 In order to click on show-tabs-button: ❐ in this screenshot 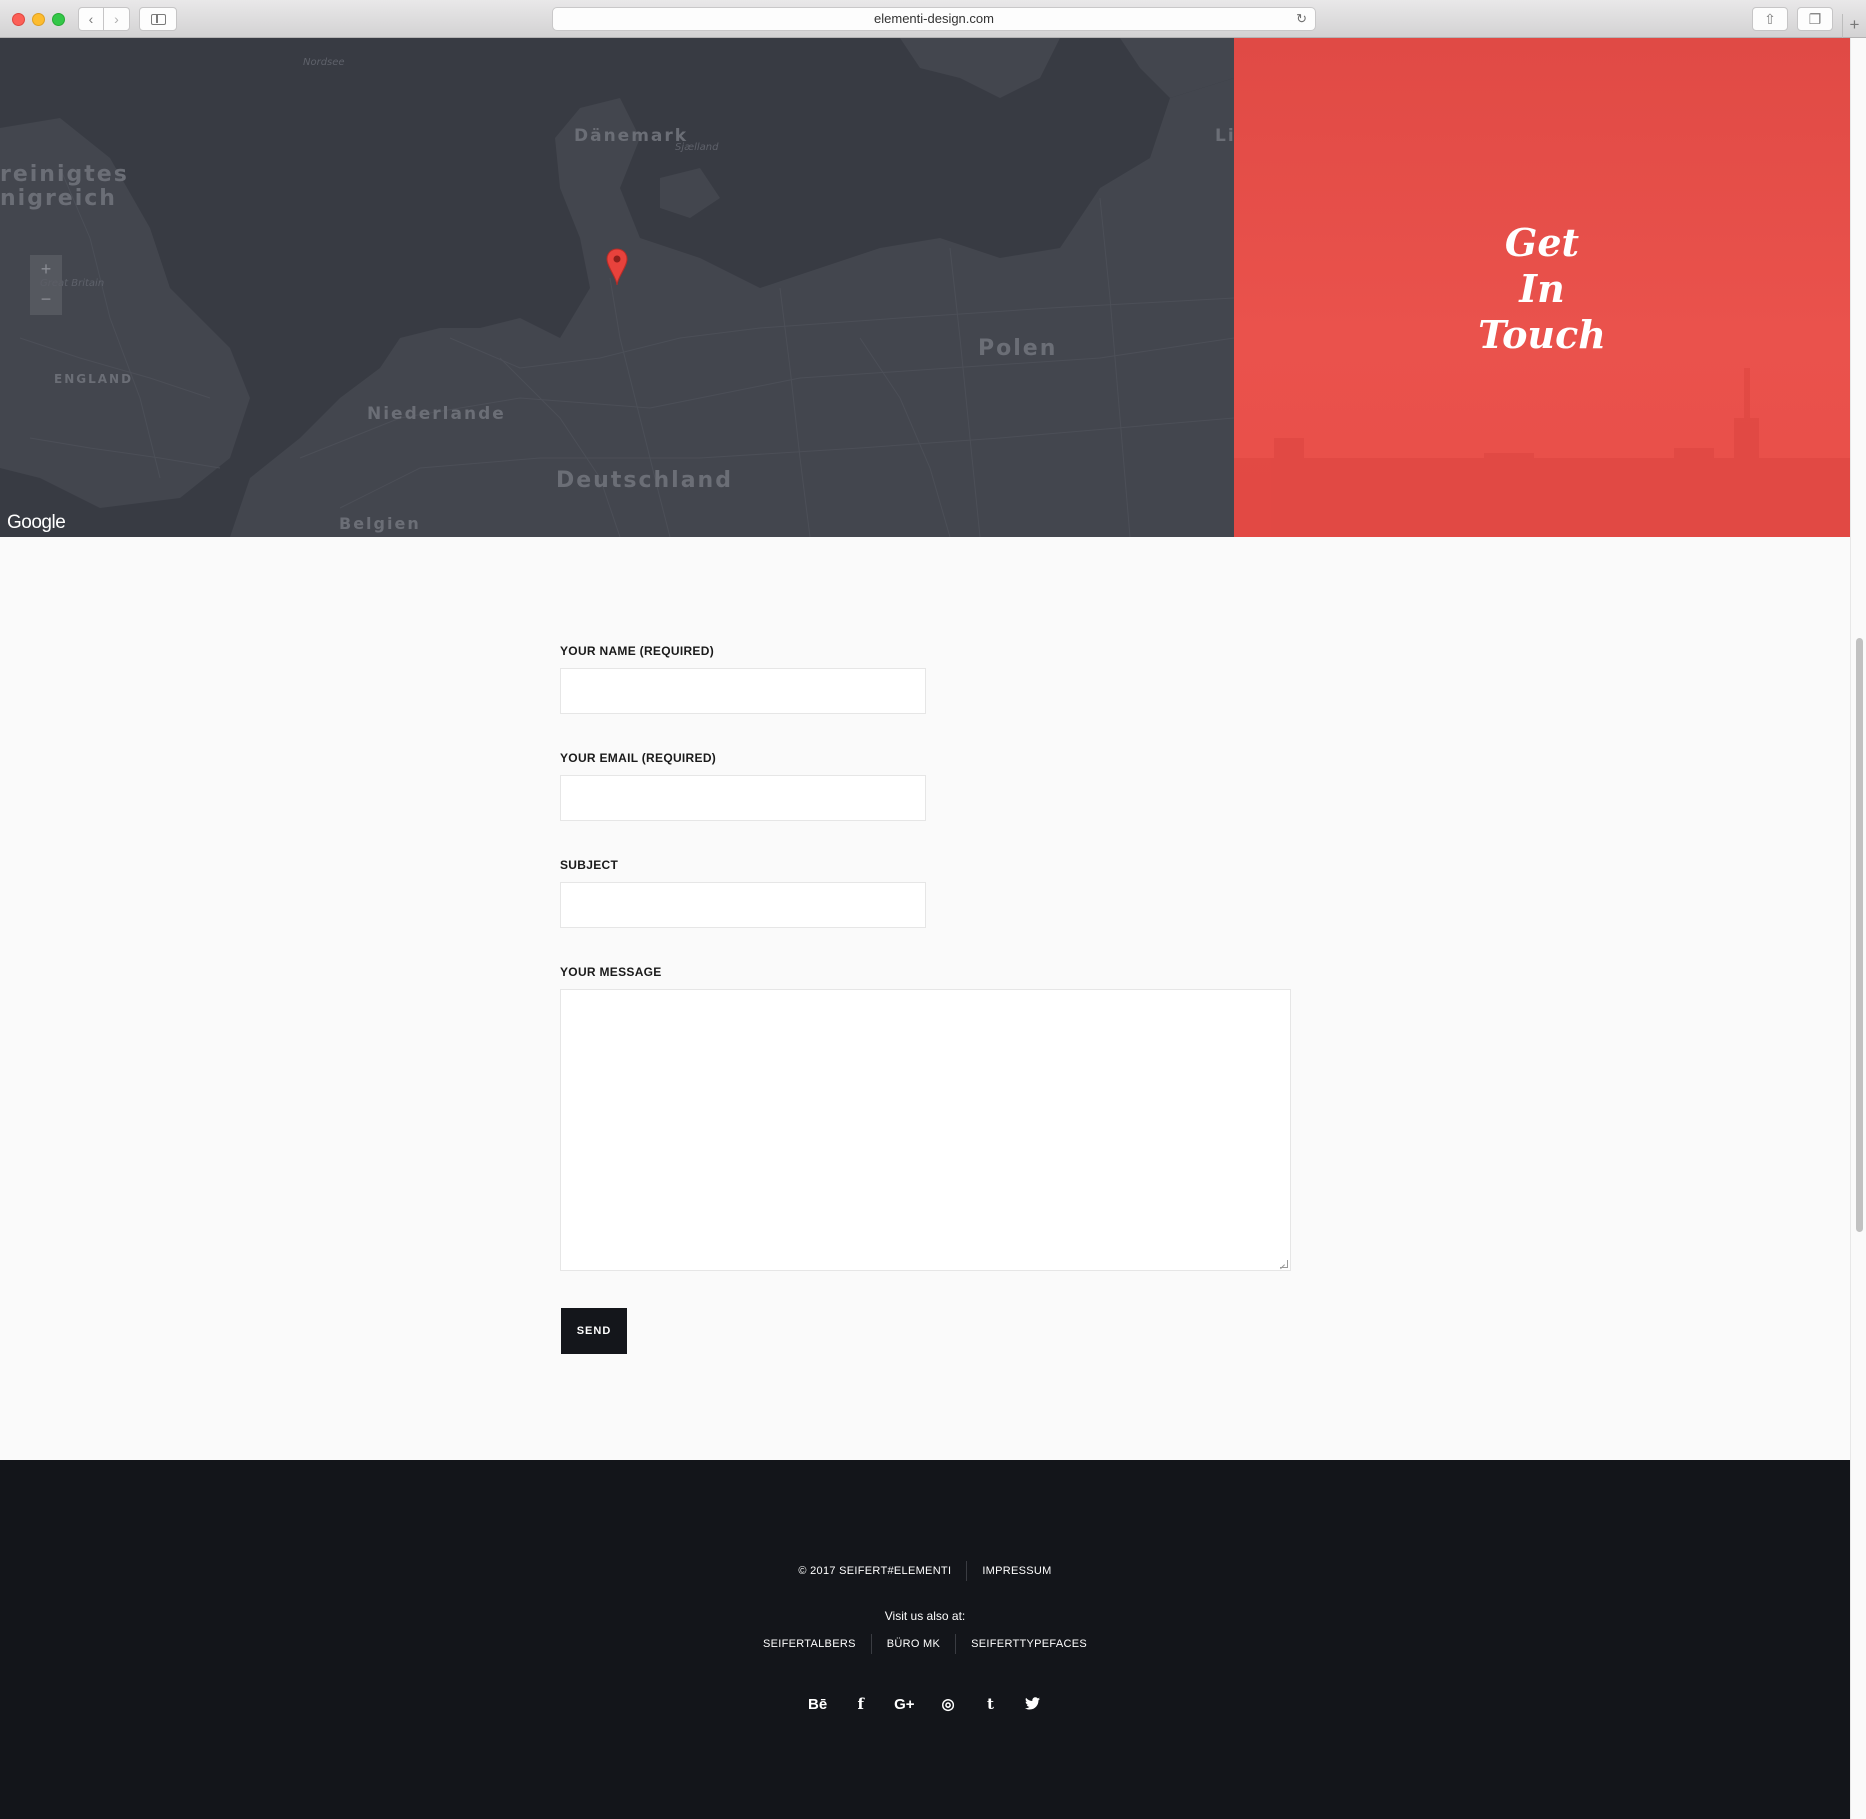, I will do `click(1815, 19)`.